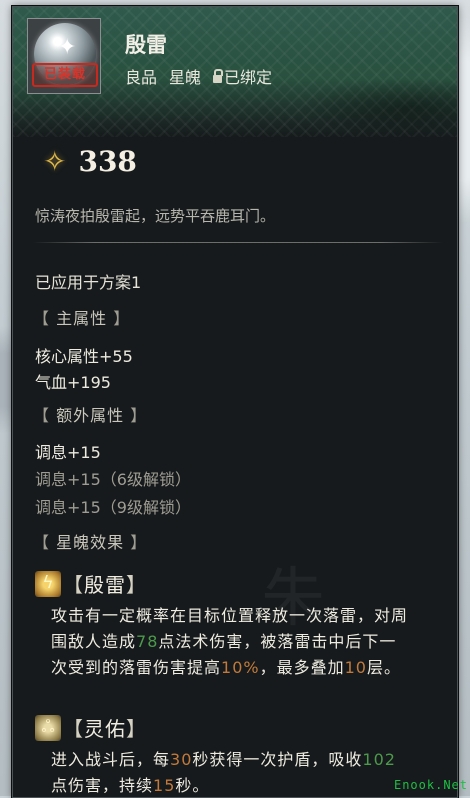  Describe the element at coordinates (68, 452) in the screenshot. I see `extra-attribute-line: 调息+15` at that location.